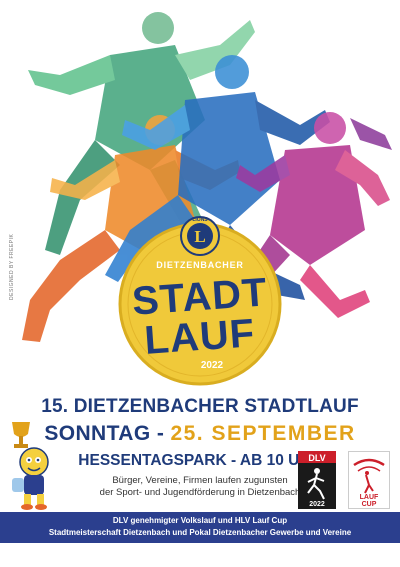 Image resolution: width=400 pixels, height=567 pixels. What do you see at coordinates (369, 497) in the screenshot?
I see `cup-logo-line-1: LAUF` at bounding box center [369, 497].